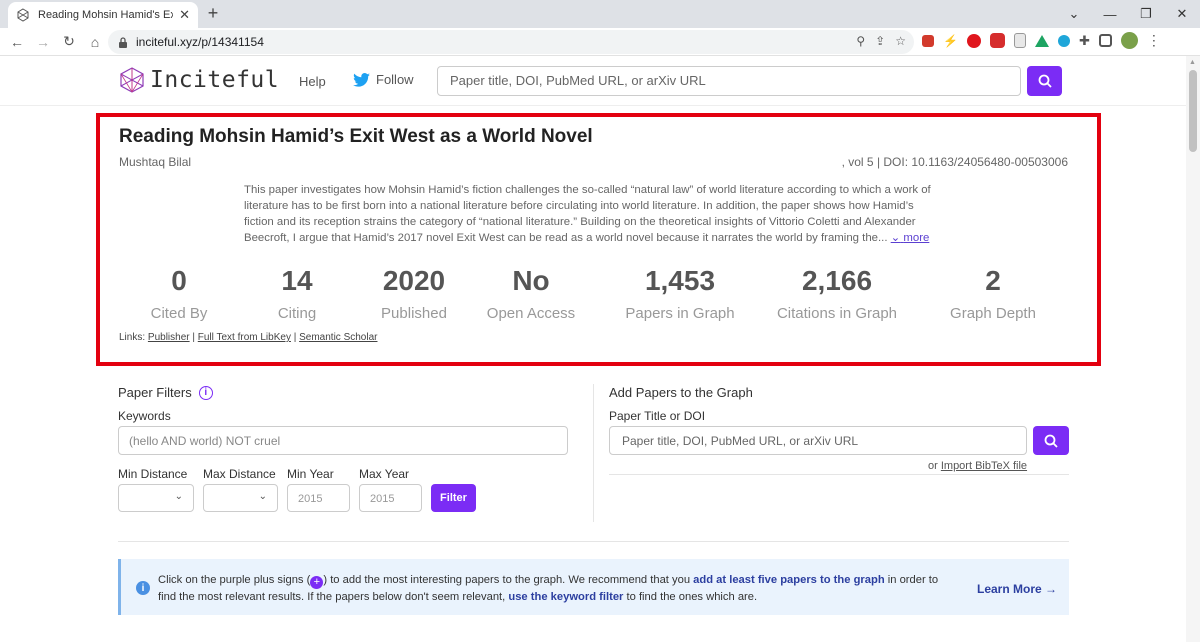 This screenshot has width=1200, height=642. I want to click on paper-author: Mushtaq Bilal, so click(155, 162).